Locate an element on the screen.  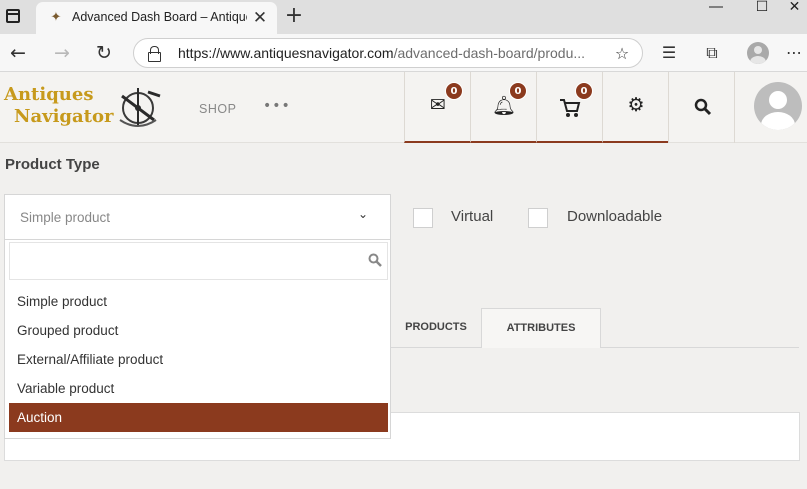
product-type-label: Product Type is located at coordinates (52, 164).